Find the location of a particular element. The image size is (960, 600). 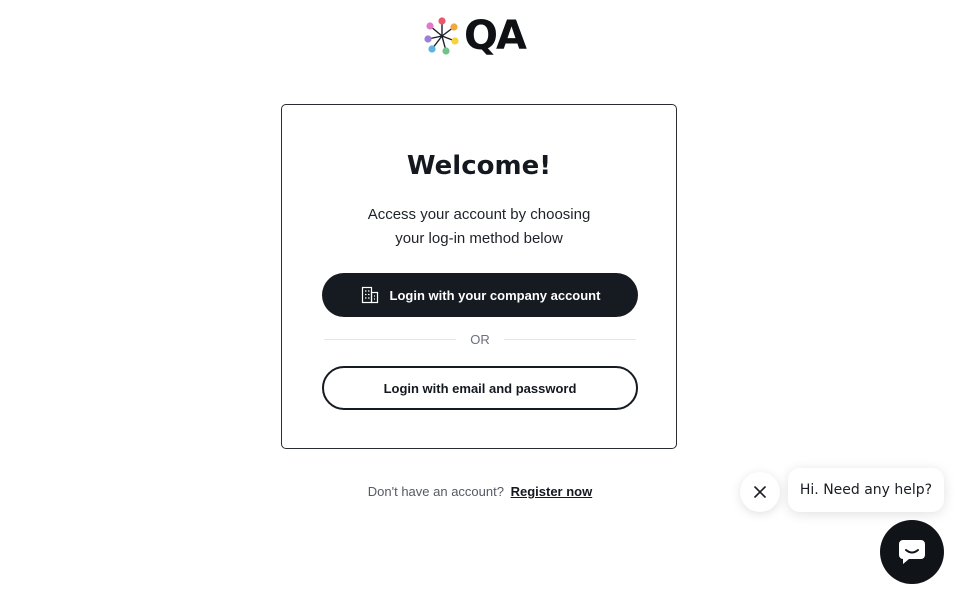

or-divider: OR is located at coordinates (480, 339).